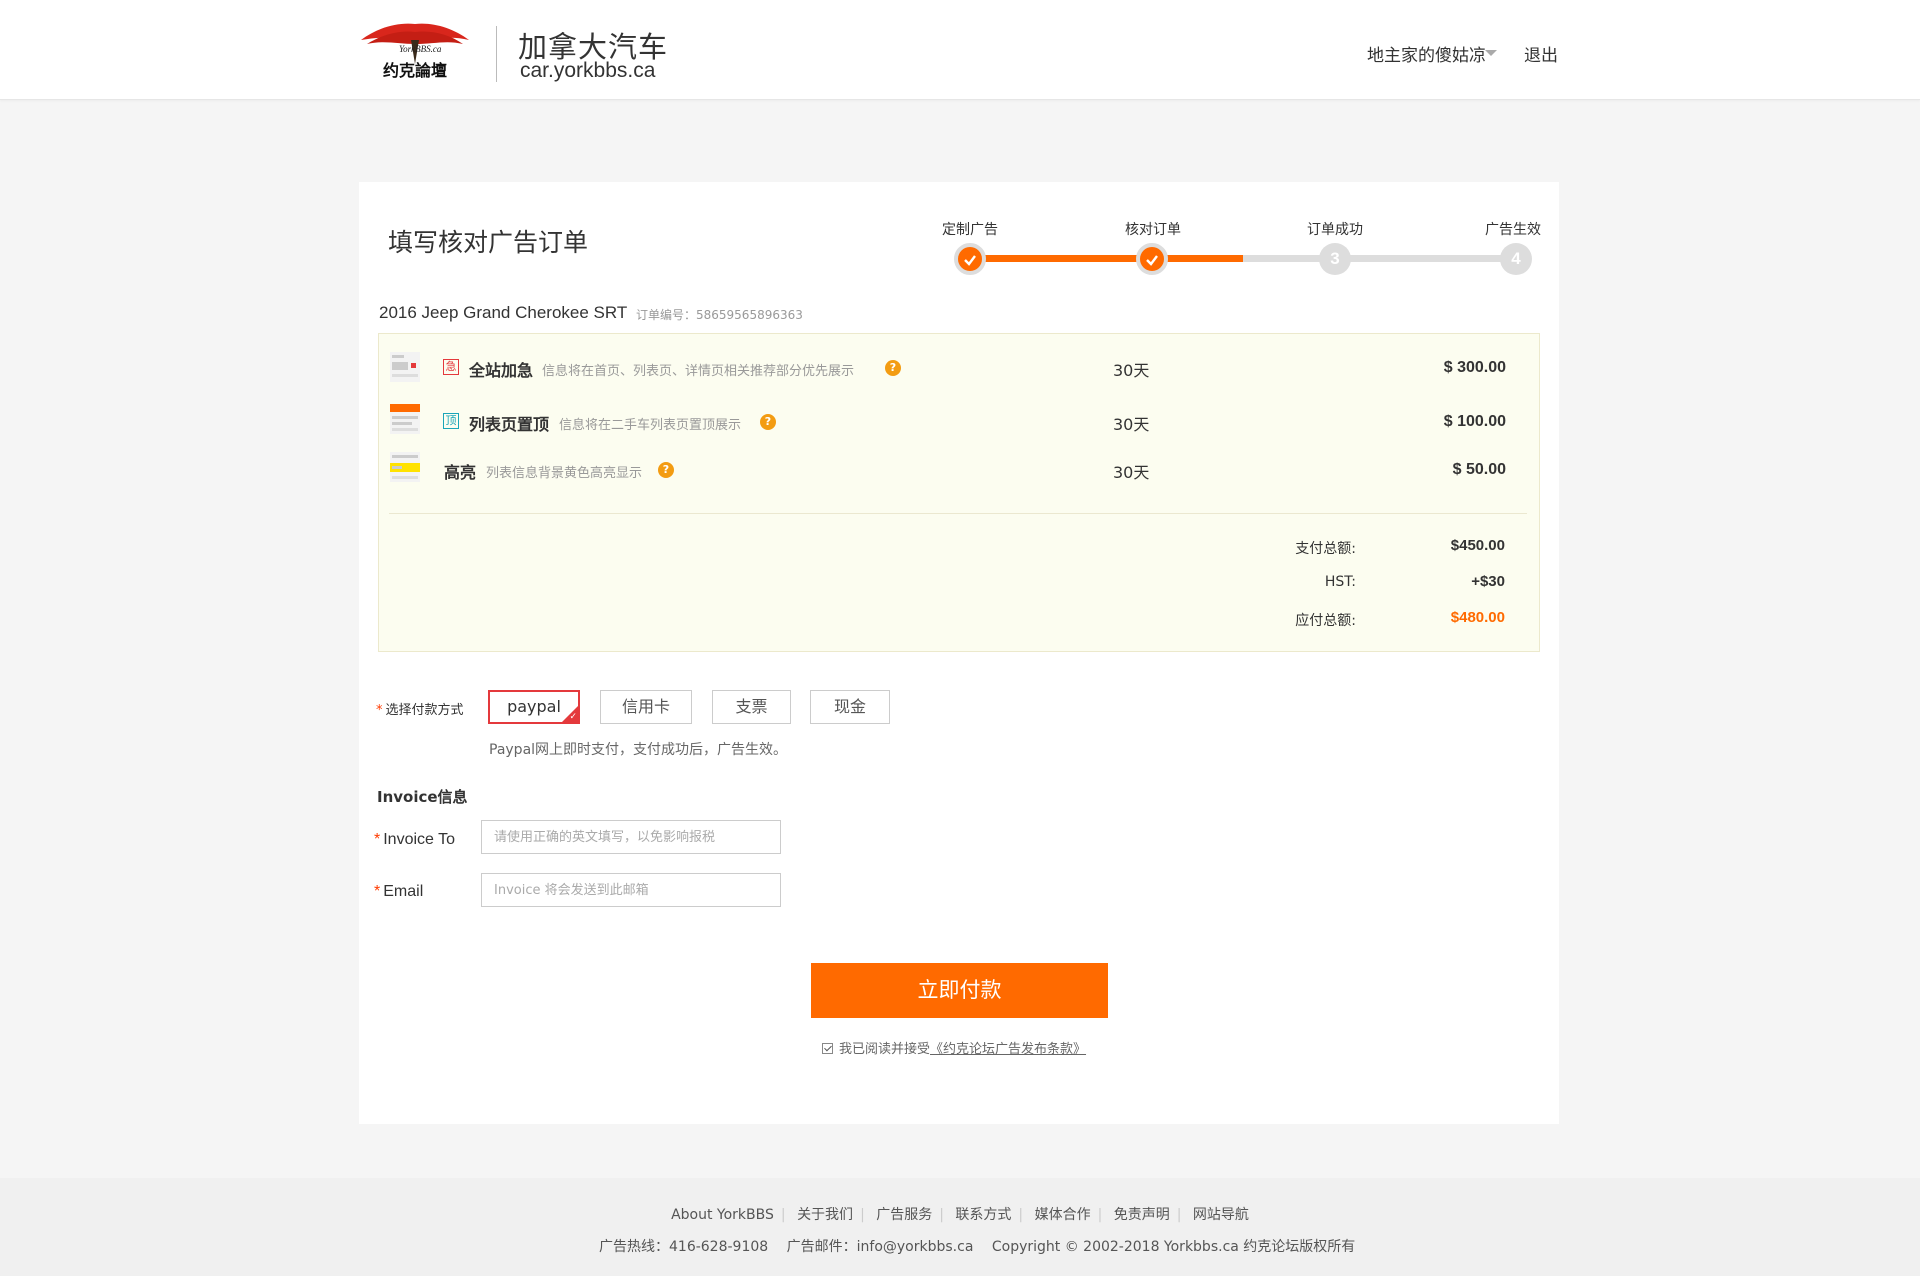  What do you see at coordinates (1491, 53) in the screenshot?
I see `chevron-down-icon` at bounding box center [1491, 53].